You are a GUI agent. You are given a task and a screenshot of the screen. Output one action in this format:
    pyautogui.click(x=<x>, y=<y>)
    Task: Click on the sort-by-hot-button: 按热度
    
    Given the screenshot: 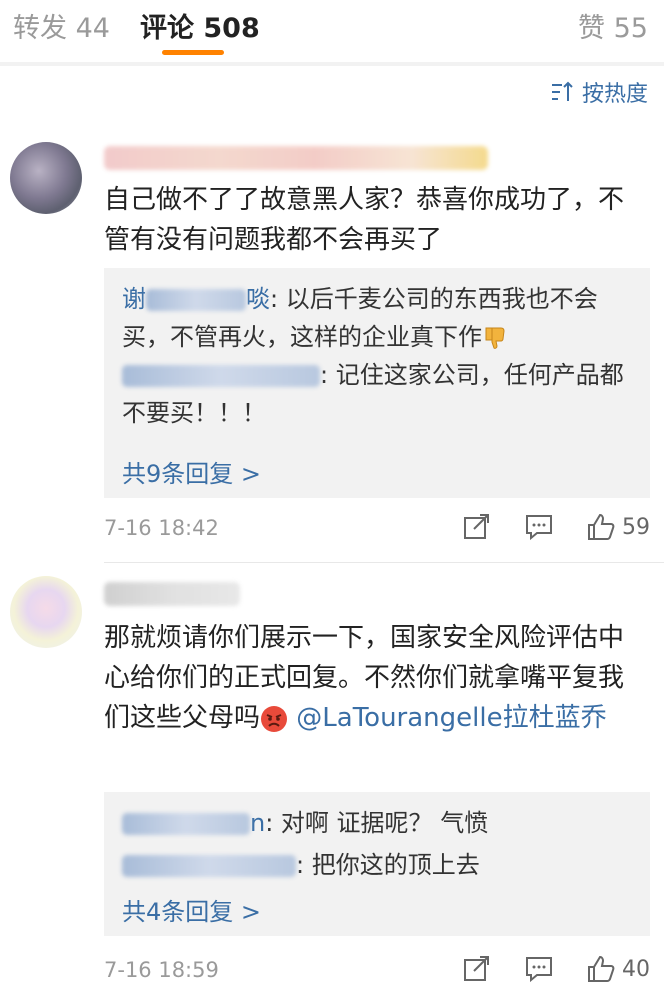 What is the action you would take?
    pyautogui.click(x=599, y=92)
    